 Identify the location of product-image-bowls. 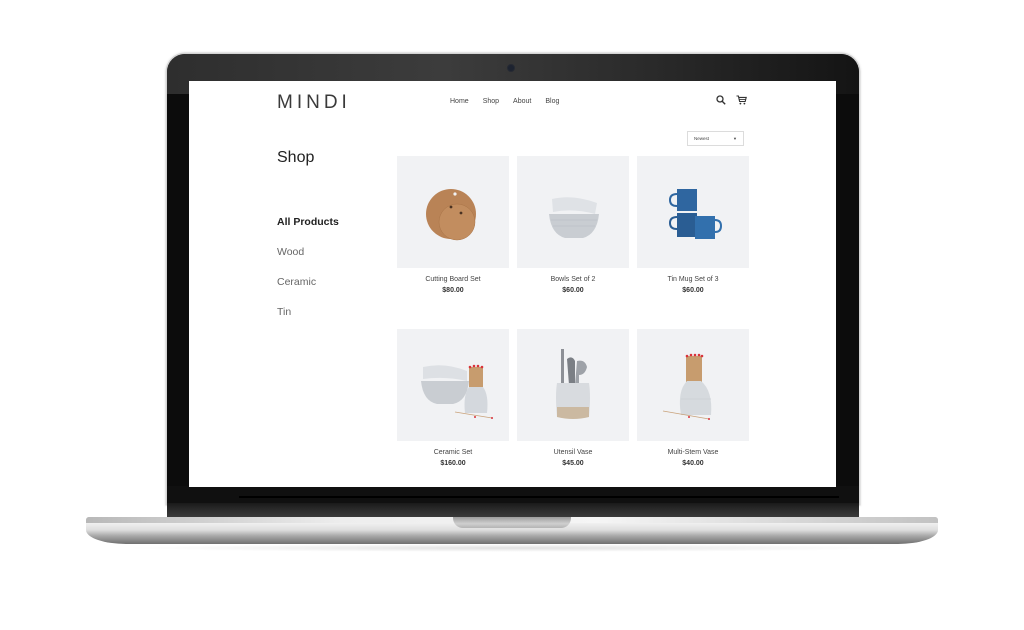
(573, 212).